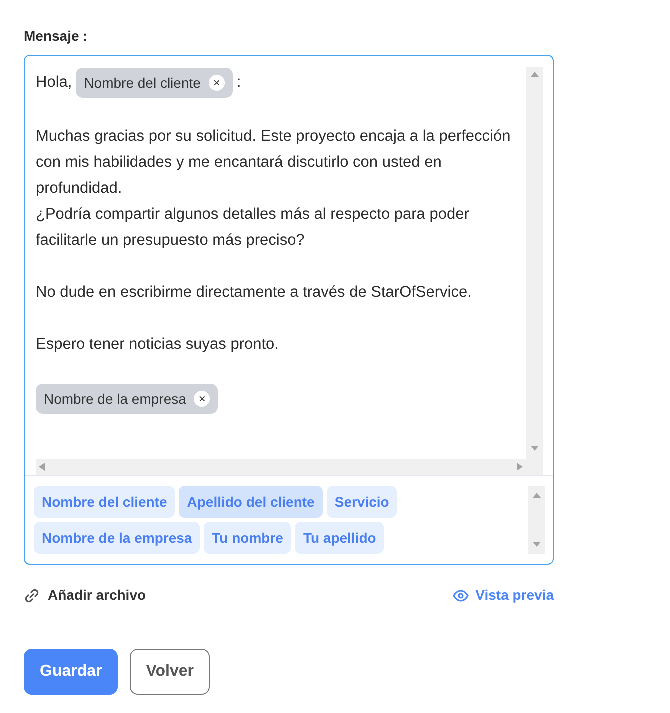  I want to click on variable-tag: Servicio, so click(362, 502).